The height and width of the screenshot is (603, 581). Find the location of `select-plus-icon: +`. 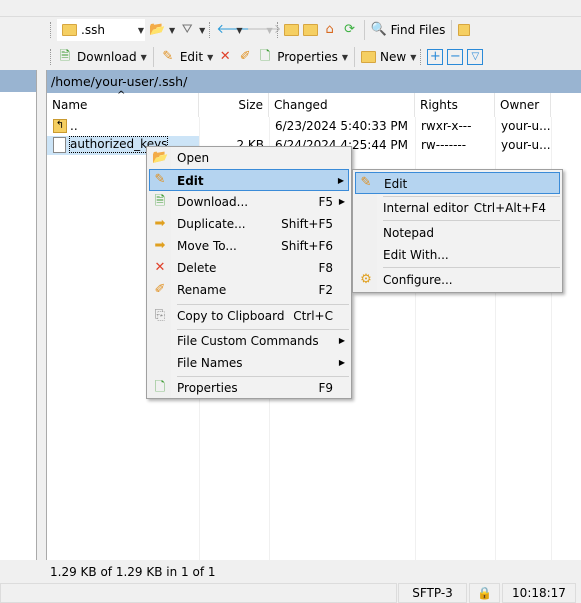

select-plus-icon: + is located at coordinates (435, 57).